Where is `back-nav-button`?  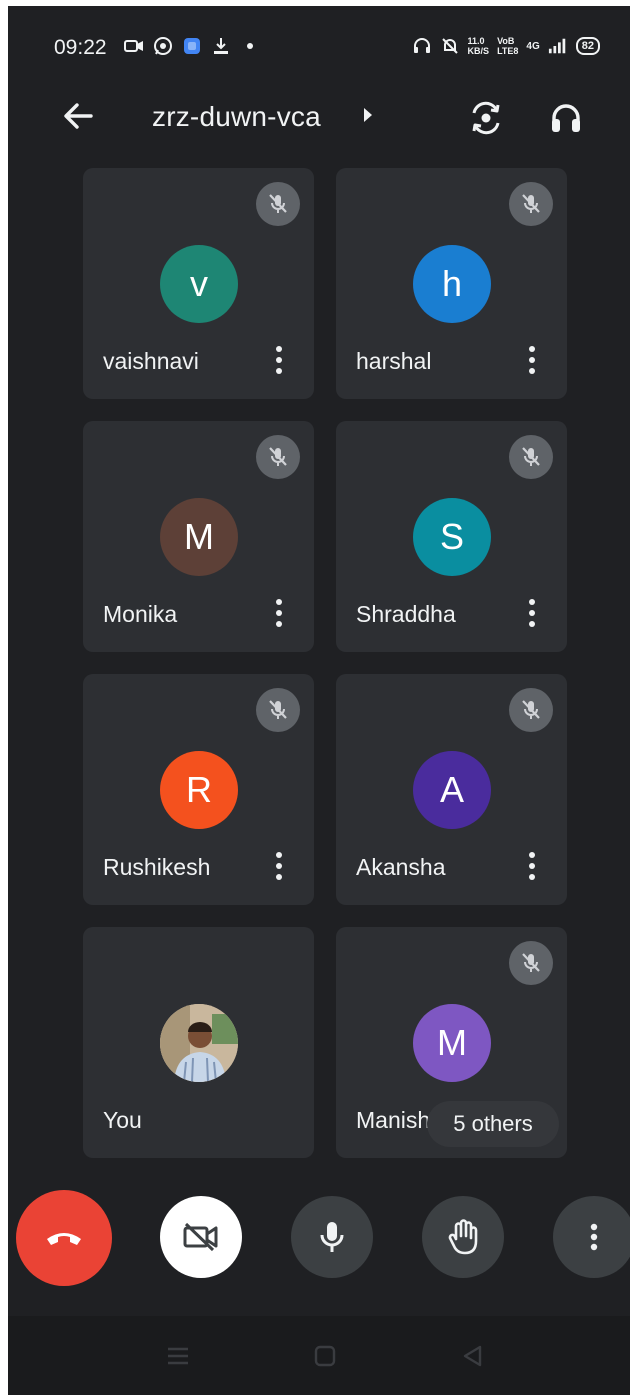 back-nav-button is located at coordinates (472, 1356).